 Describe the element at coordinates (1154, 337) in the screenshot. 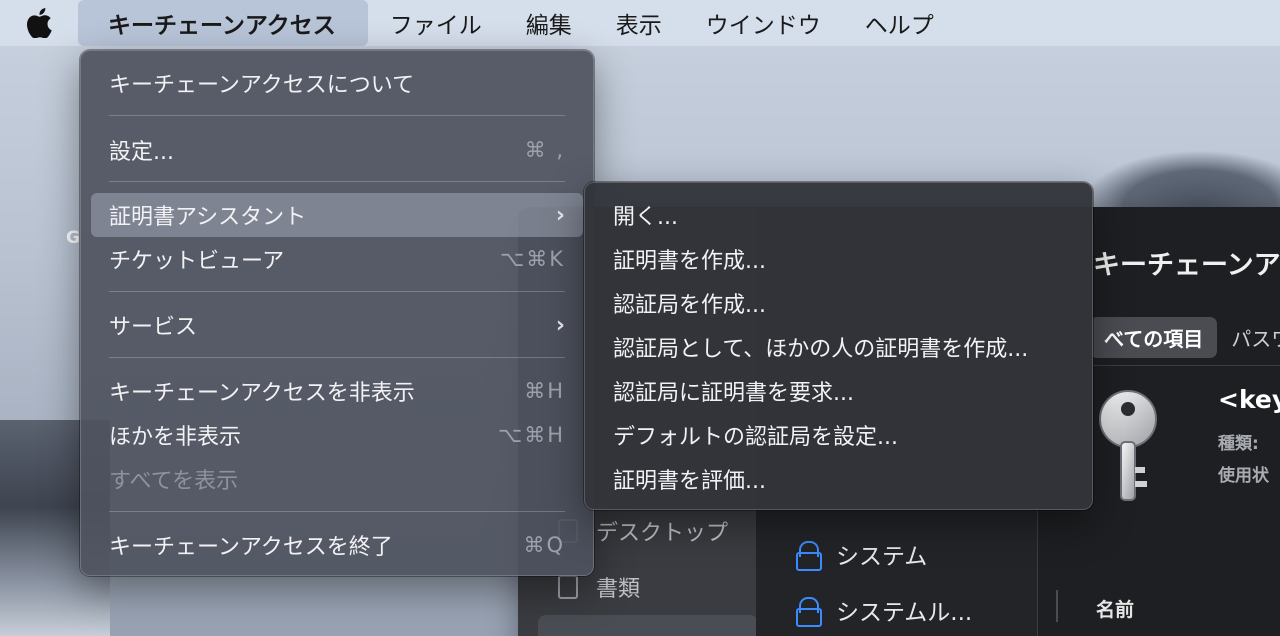

I see `tab-all-items: べての項目` at that location.